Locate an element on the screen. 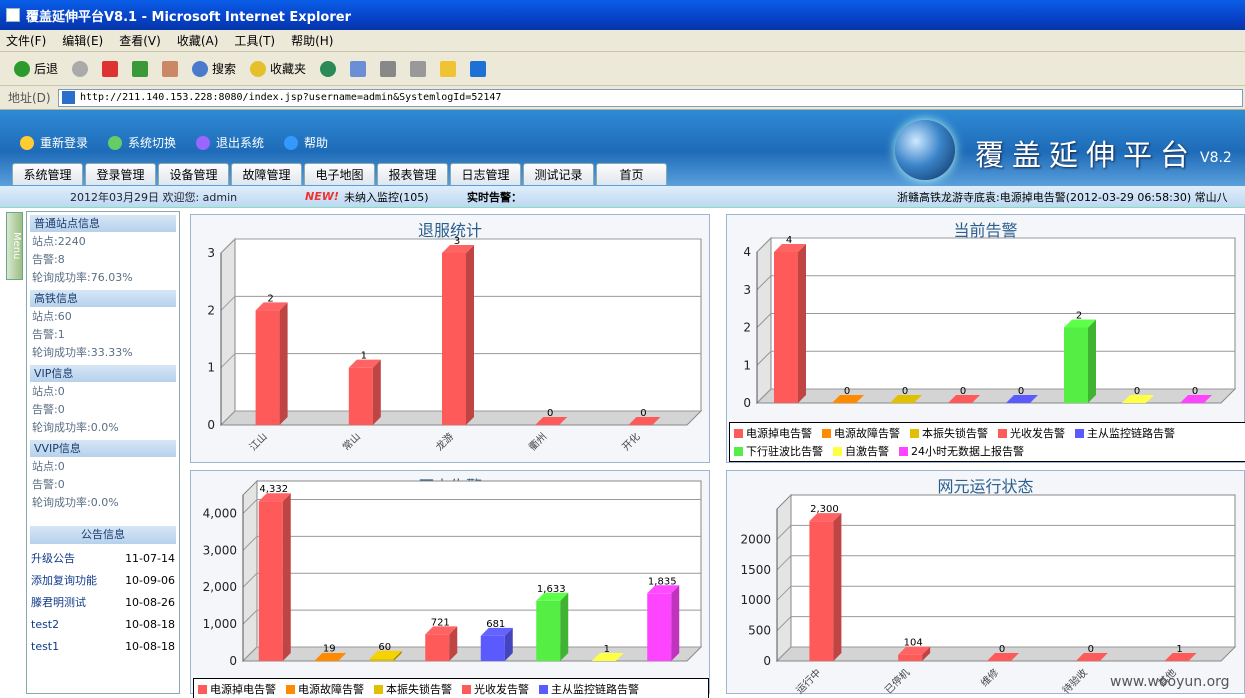 This screenshot has height=698, width=1245. announce-item: 升级公告 11-07-14 is located at coordinates (103, 559).